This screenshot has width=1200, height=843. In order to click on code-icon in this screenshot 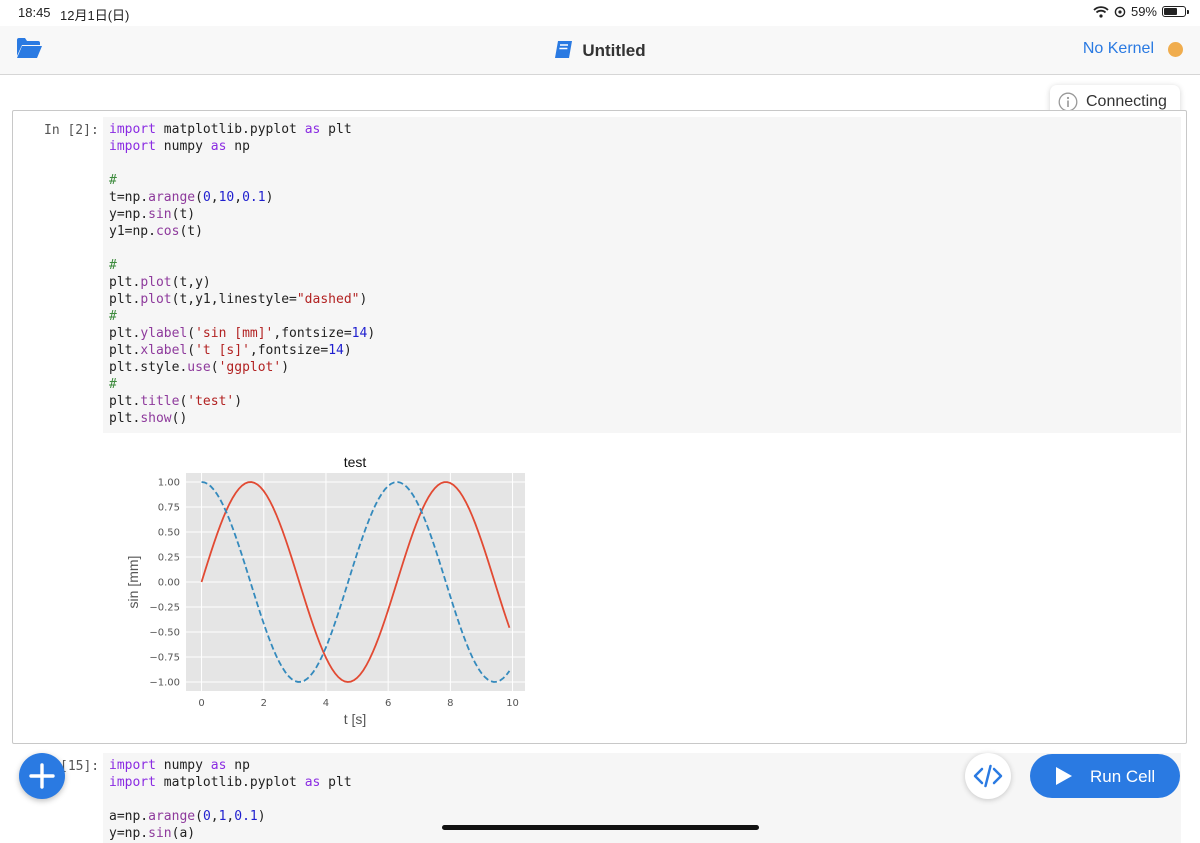, I will do `click(988, 776)`.